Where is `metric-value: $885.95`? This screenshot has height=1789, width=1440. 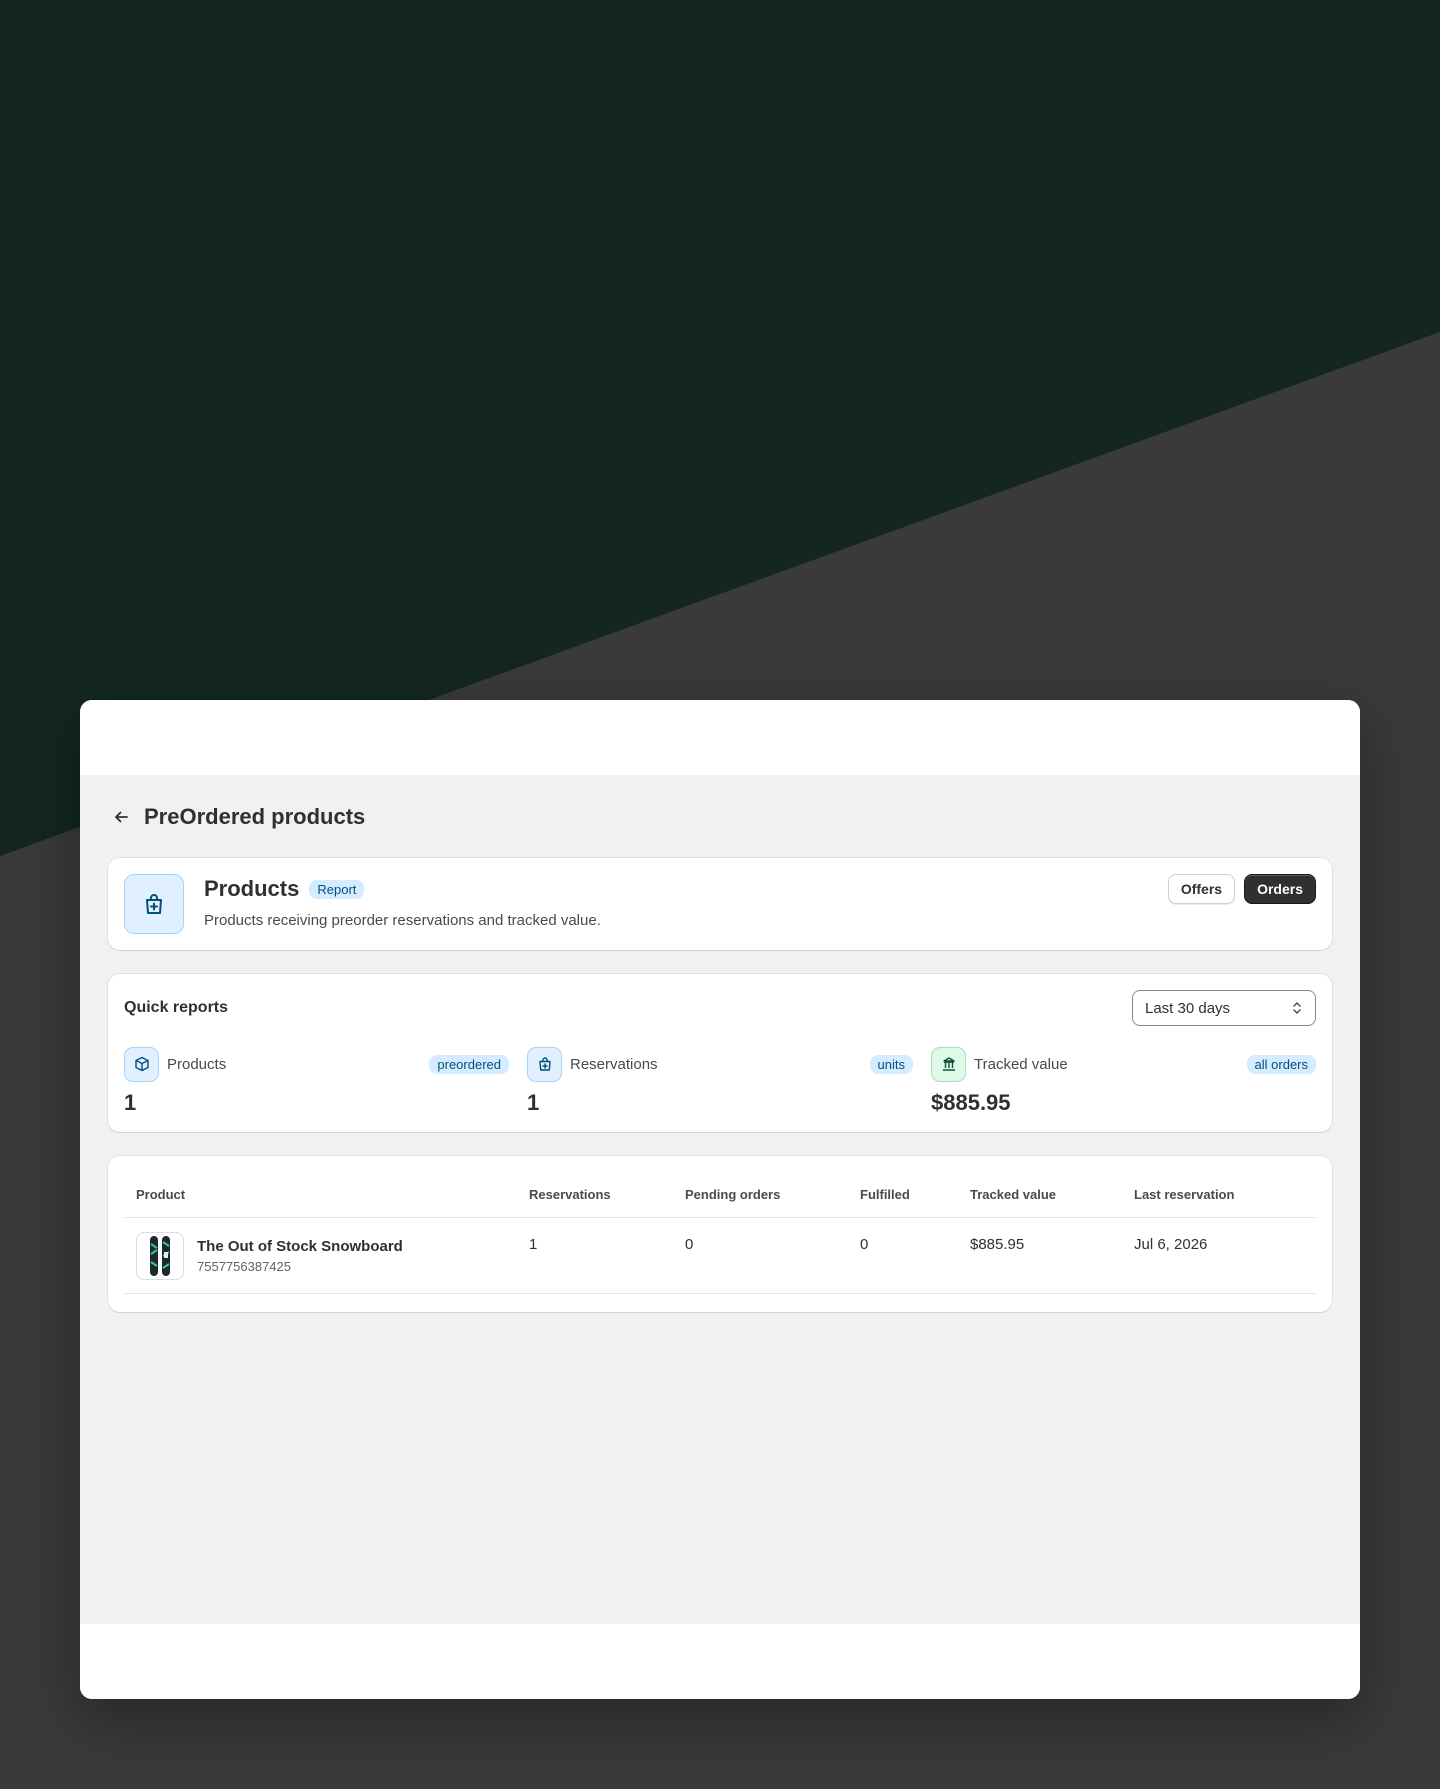
metric-value: $885.95 is located at coordinates (971, 1102).